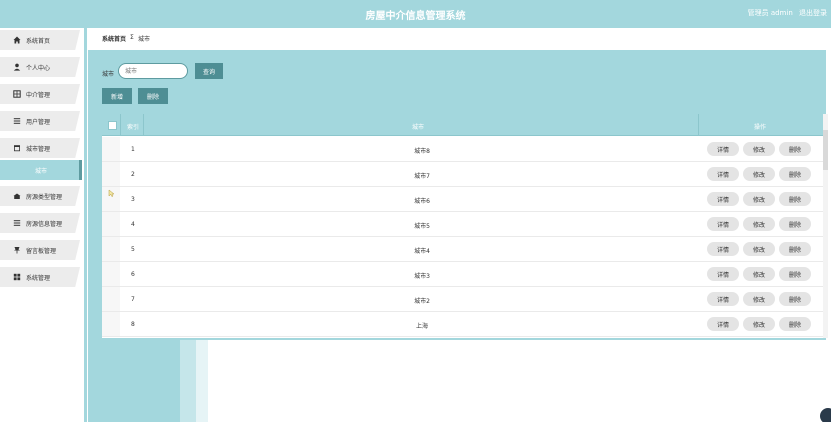 The height and width of the screenshot is (422, 831). I want to click on row-index: 3, so click(133, 199).